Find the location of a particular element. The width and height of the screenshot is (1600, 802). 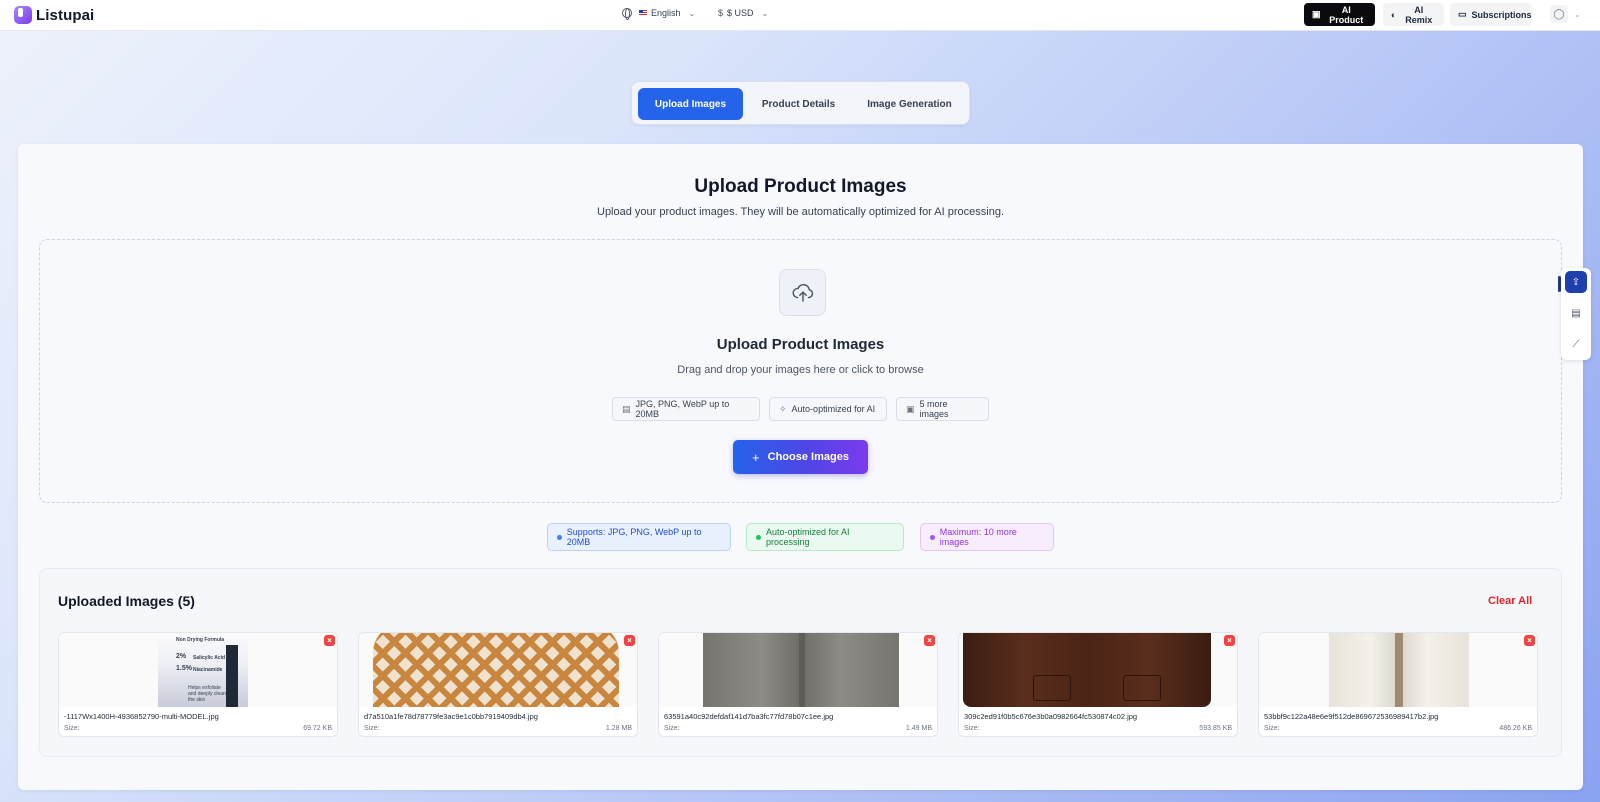

format-pill: ▤ JPG, PNG, WebP up to 20MB is located at coordinates (686, 409).